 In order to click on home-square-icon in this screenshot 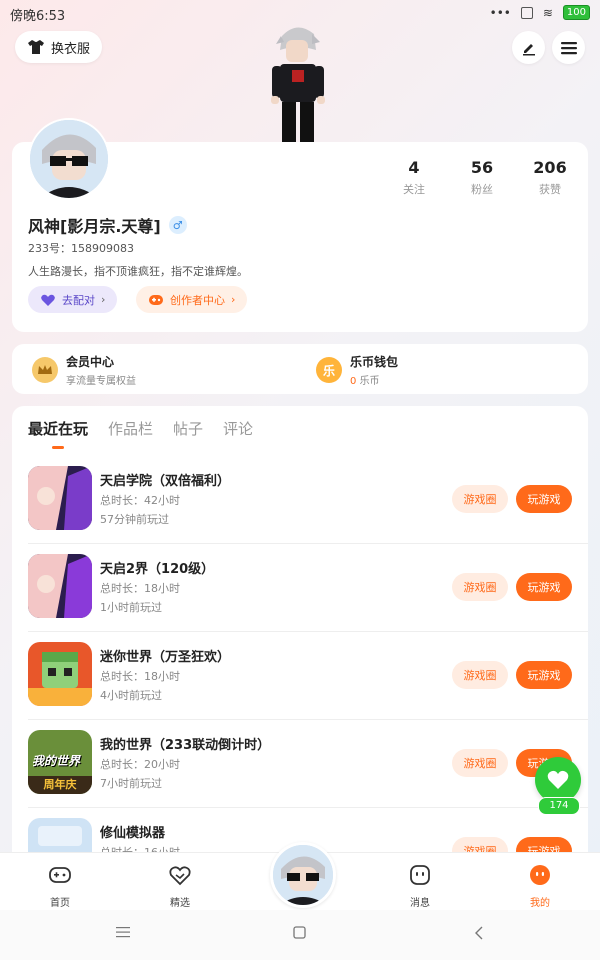, I will do `click(299, 934)`.